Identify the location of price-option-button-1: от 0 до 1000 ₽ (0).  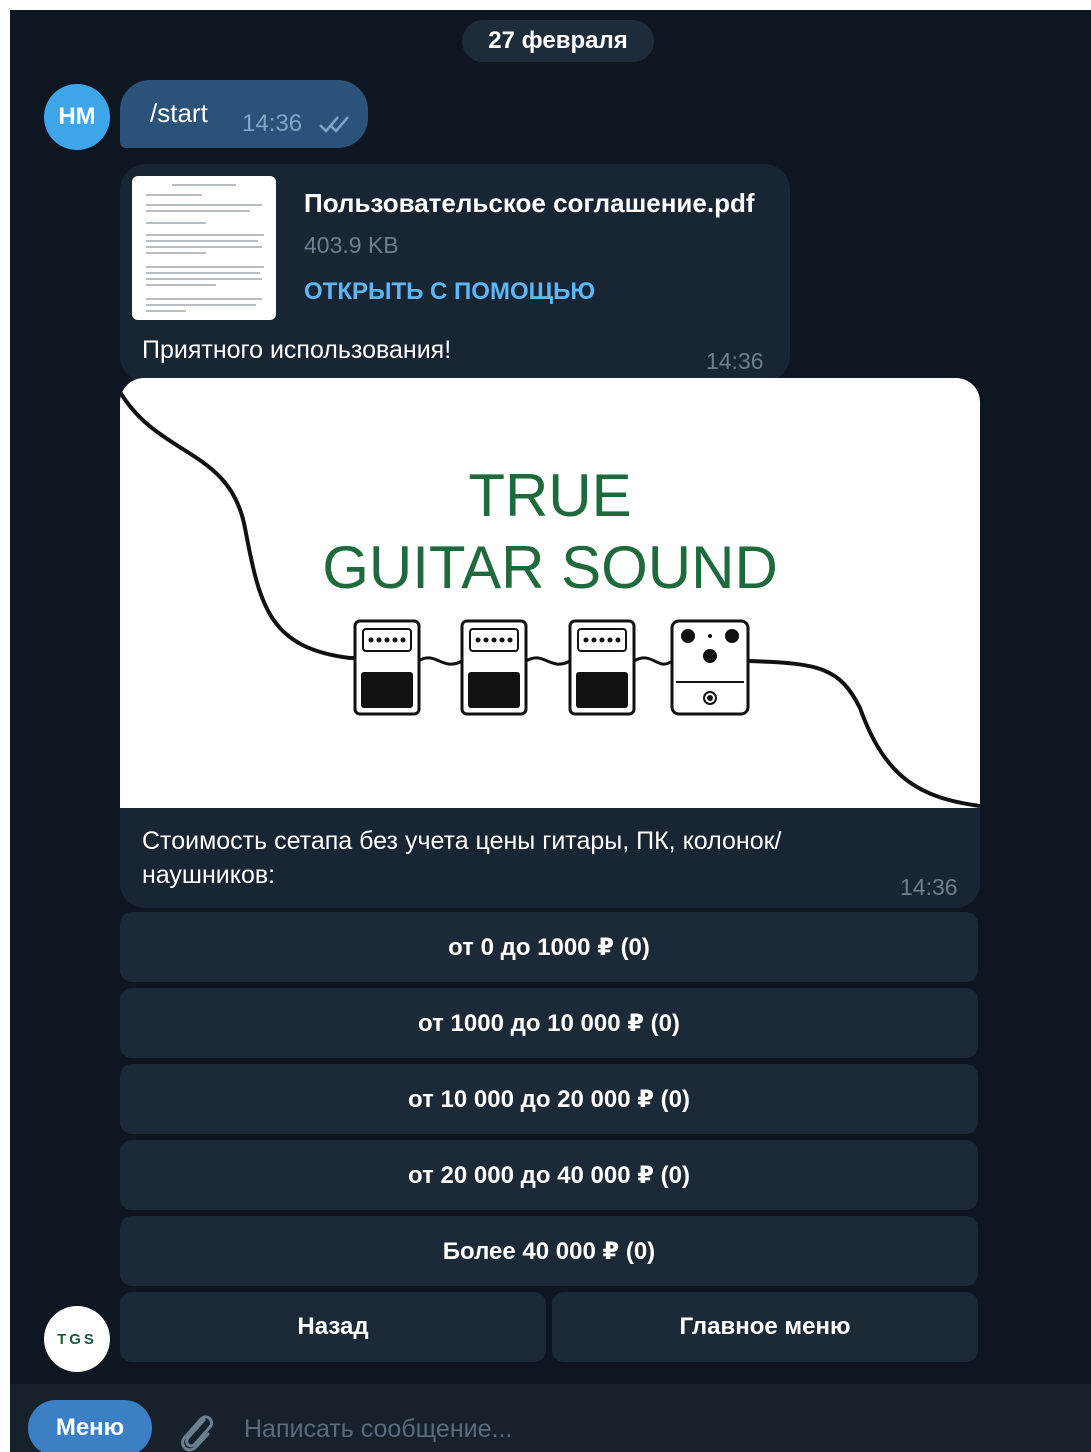
(549, 947).